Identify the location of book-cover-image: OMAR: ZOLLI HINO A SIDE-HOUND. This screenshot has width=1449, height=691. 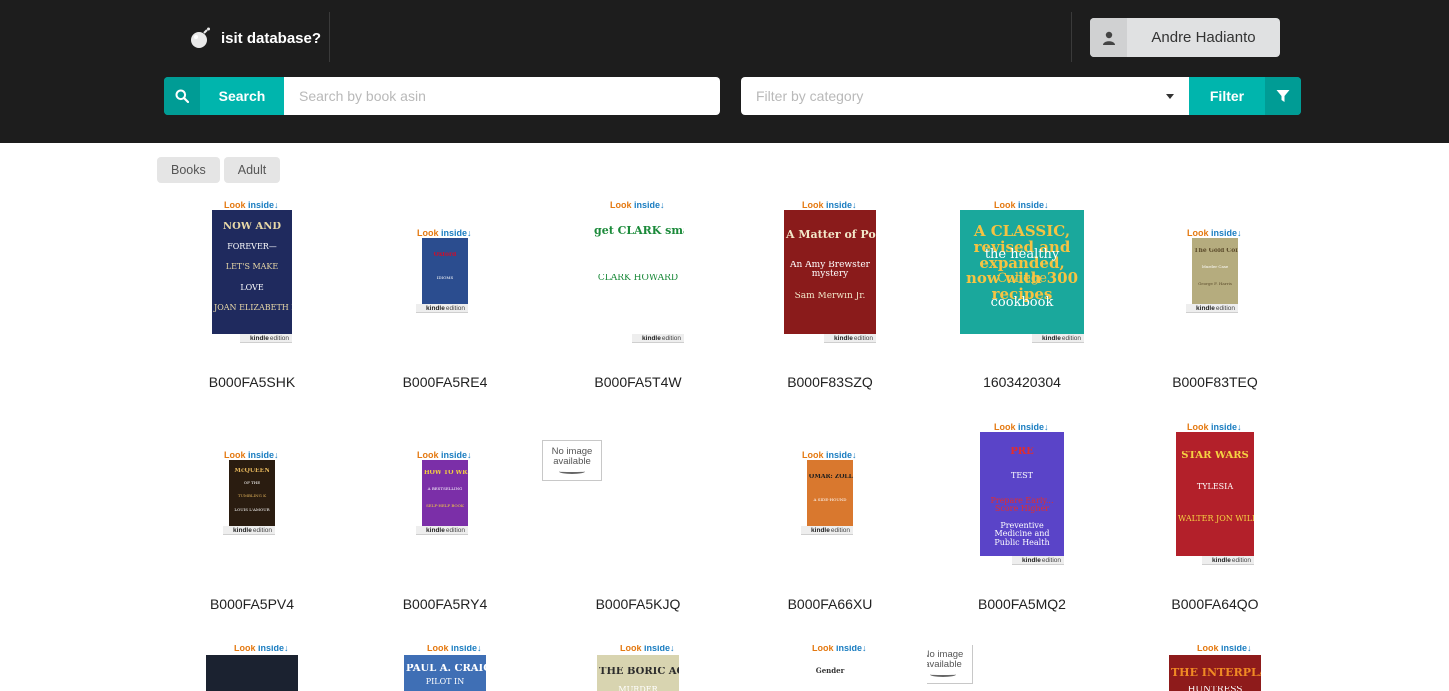
(830, 493).